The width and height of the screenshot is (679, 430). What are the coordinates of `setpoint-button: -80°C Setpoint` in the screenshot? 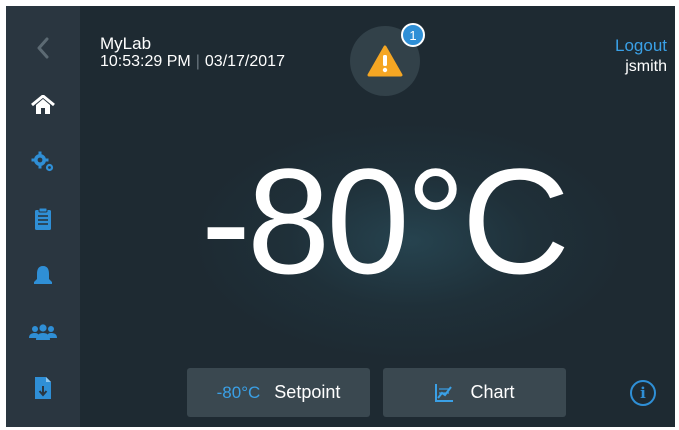 It's located at (278, 392).